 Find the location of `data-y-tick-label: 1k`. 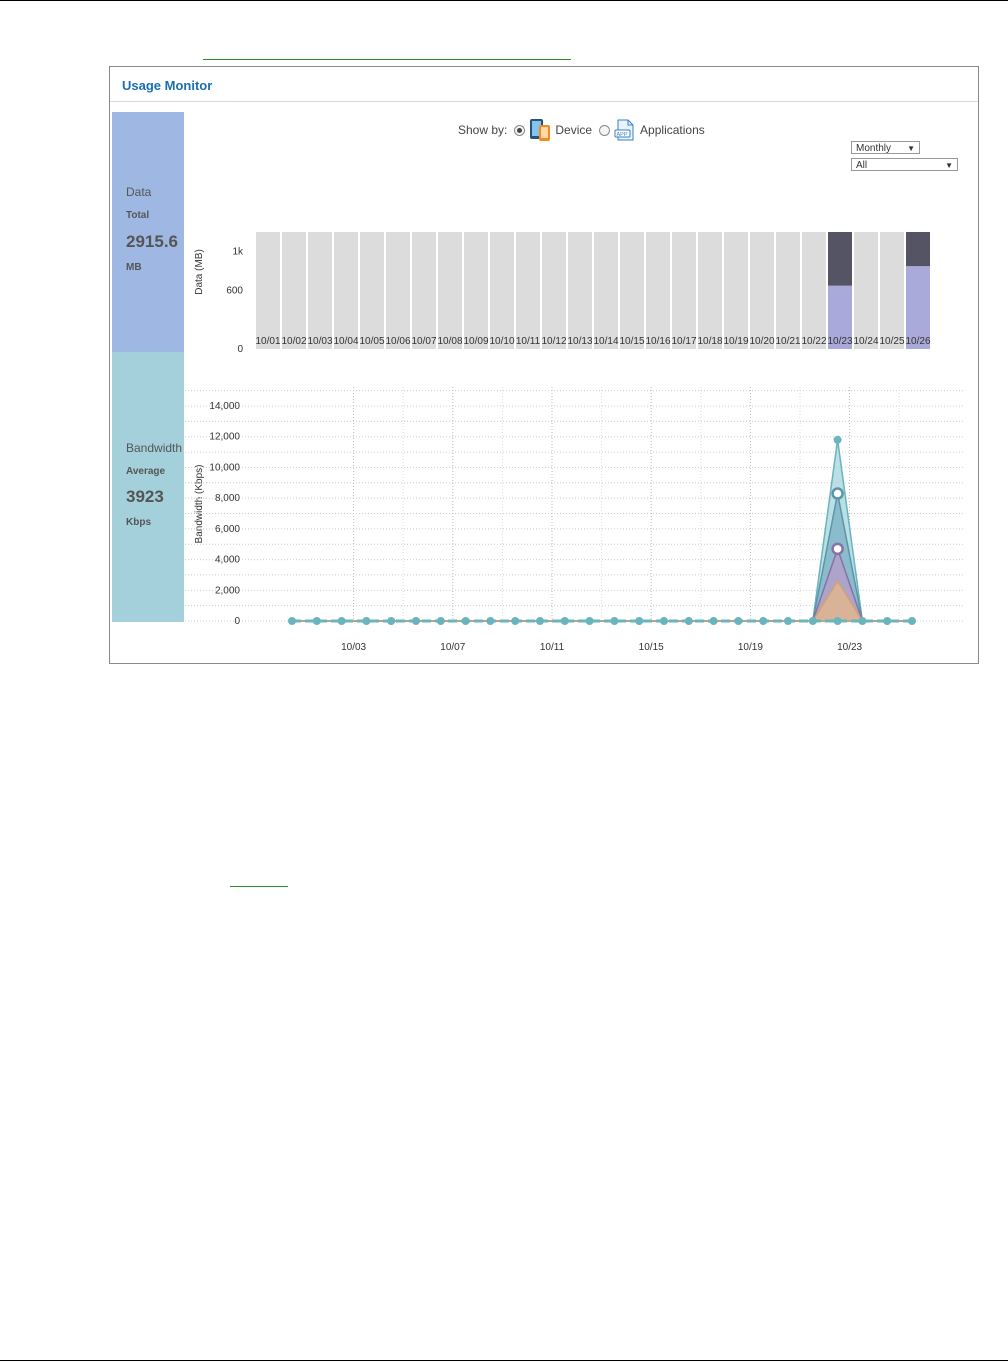

data-y-tick-label: 1k is located at coordinates (238, 252).